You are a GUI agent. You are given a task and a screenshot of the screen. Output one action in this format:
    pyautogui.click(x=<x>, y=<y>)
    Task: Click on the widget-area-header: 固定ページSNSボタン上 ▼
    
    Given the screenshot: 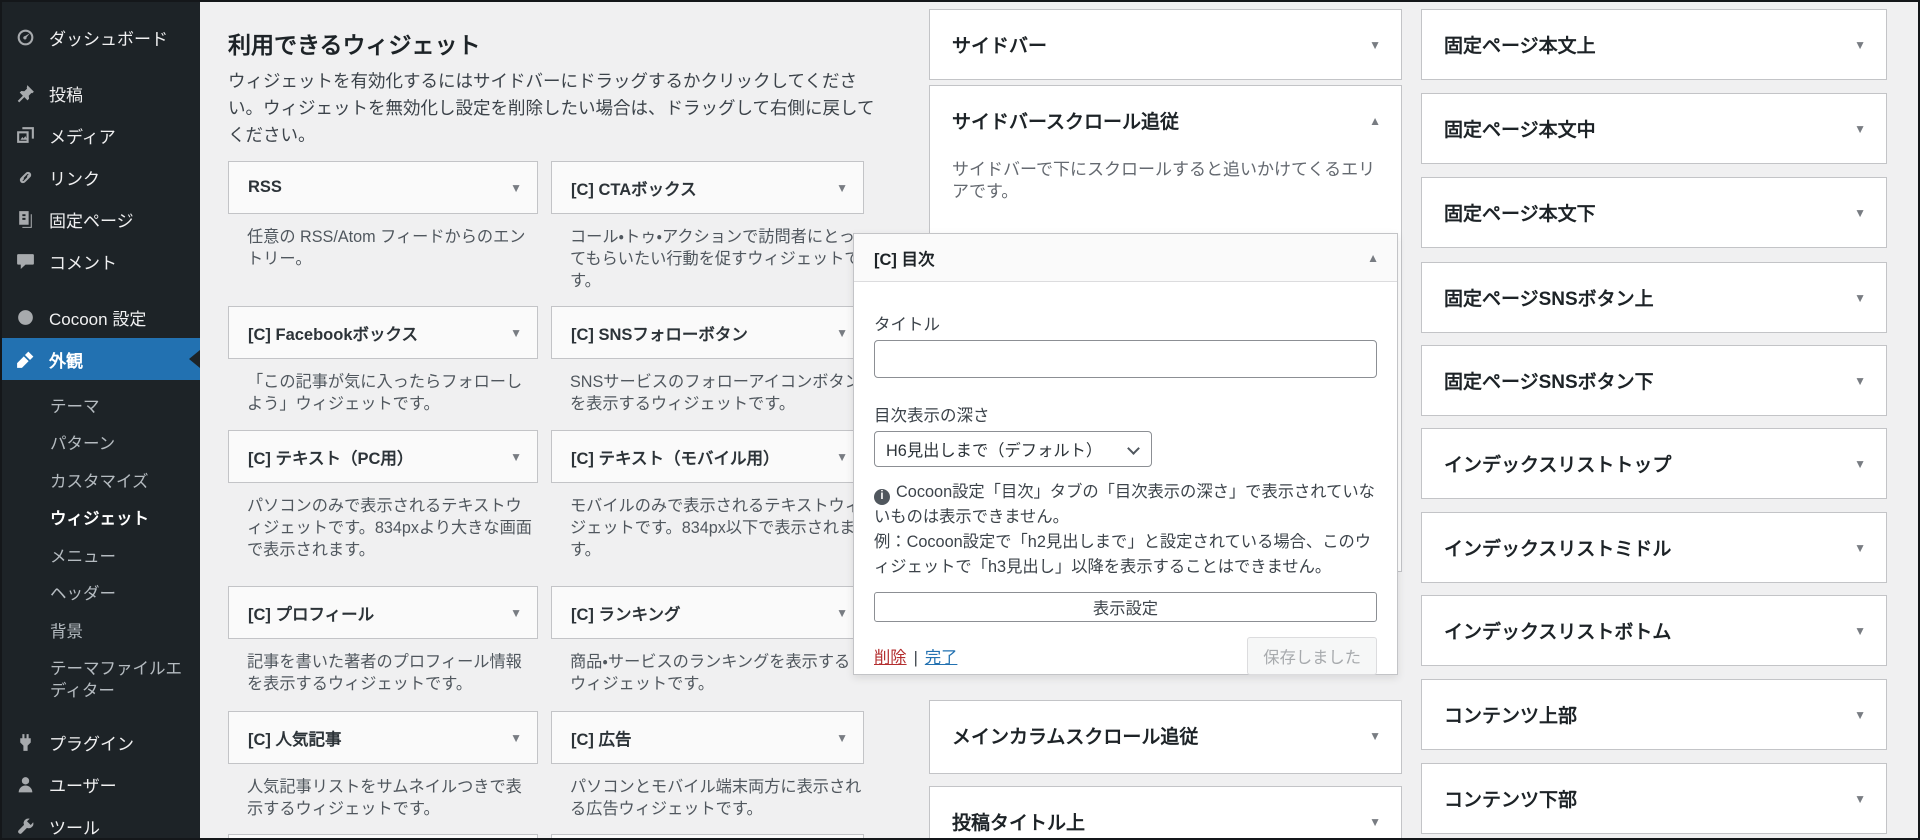 What is the action you would take?
    pyautogui.click(x=1654, y=297)
    